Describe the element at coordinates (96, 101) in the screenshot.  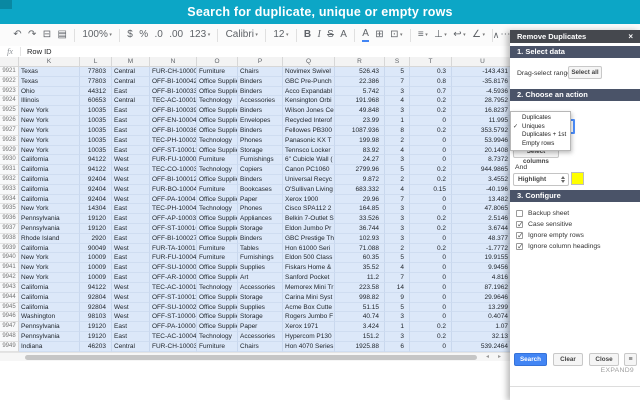
I see `cell: 60653` at that location.